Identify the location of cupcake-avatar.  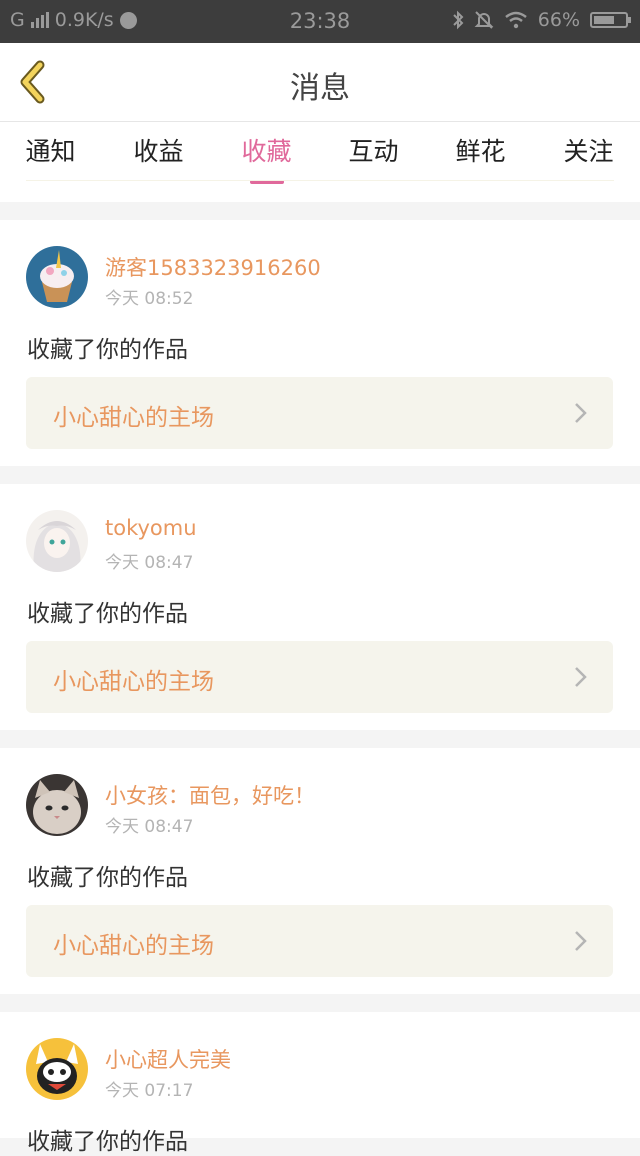
(57, 277).